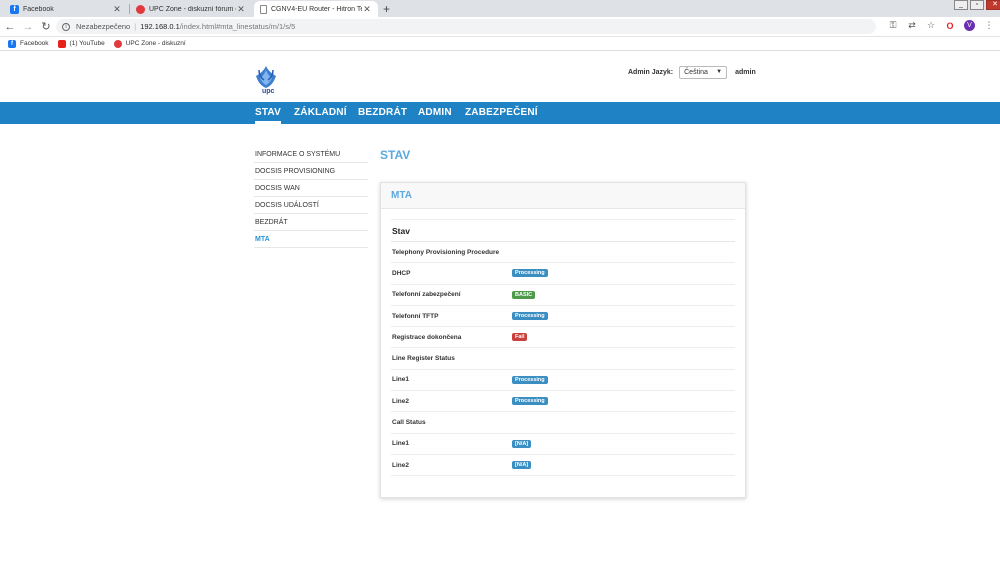  I want to click on status-row-security: Telefonní zabezpečení BASIC, so click(563, 295).